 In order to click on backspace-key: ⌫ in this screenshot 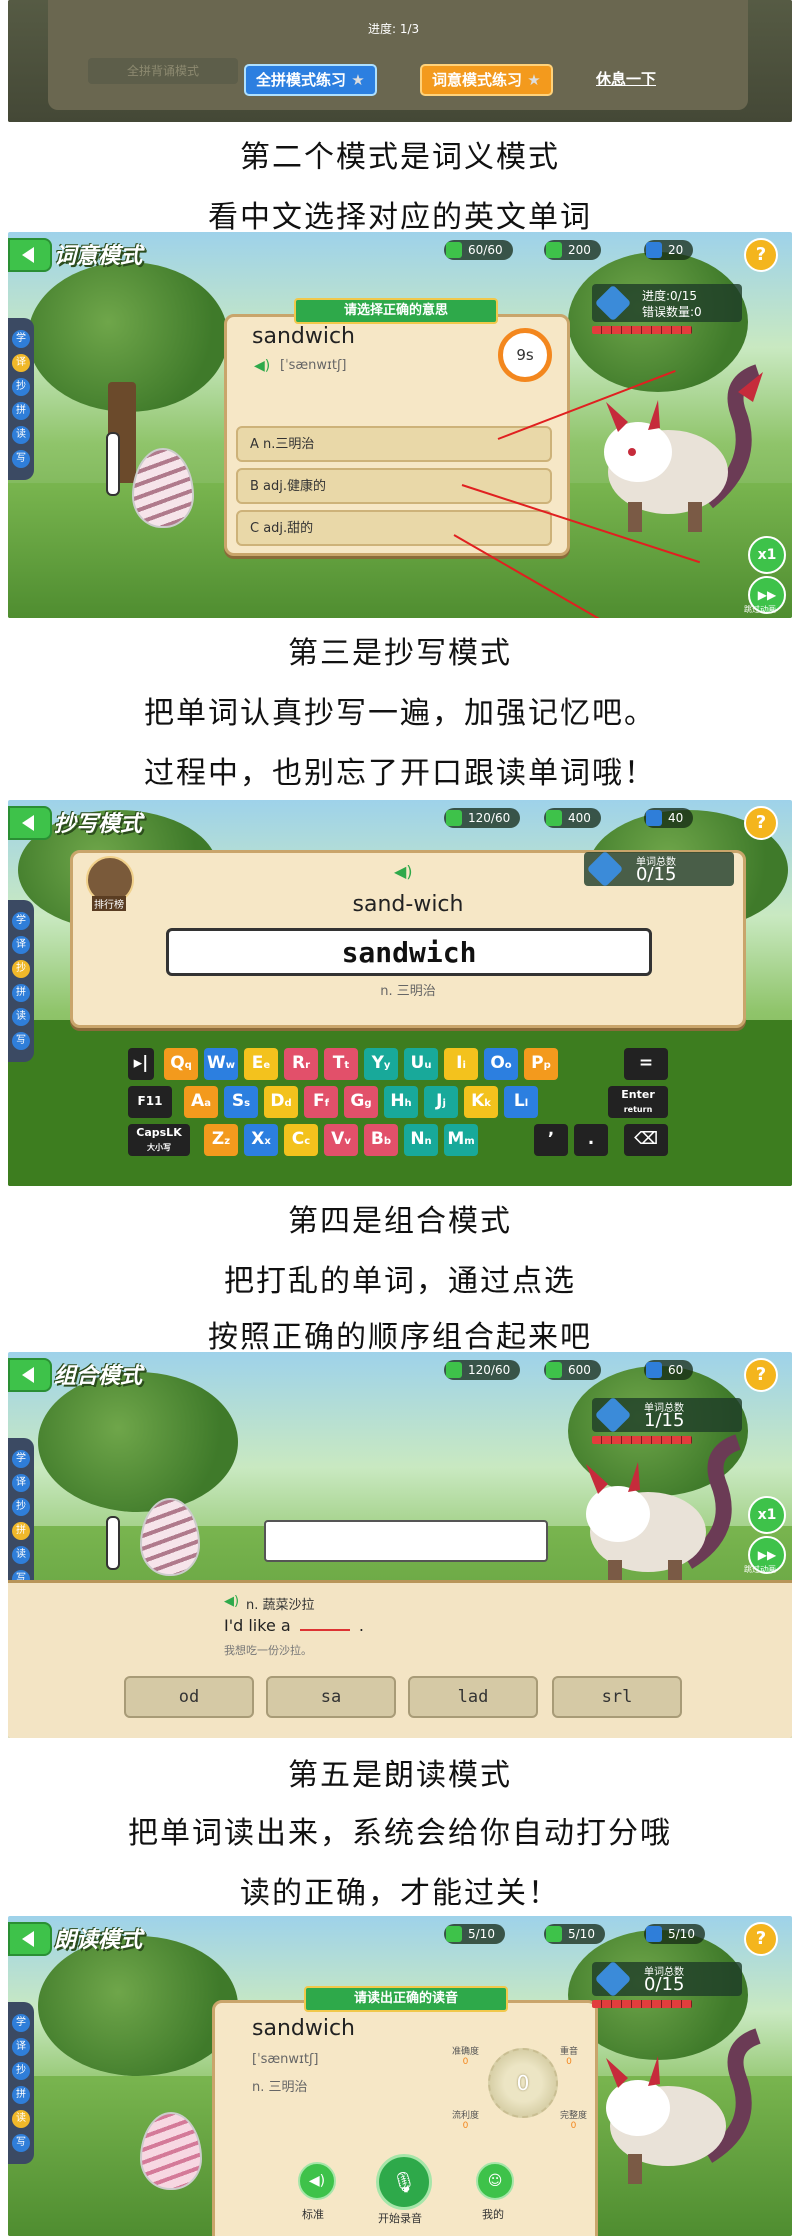, I will do `click(646, 1140)`.